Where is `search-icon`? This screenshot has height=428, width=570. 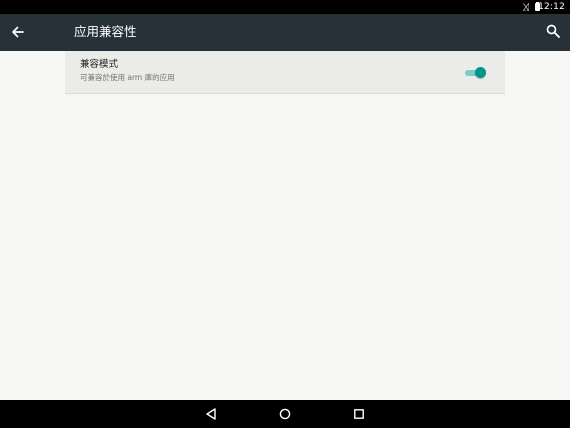
search-icon is located at coordinates (553, 31).